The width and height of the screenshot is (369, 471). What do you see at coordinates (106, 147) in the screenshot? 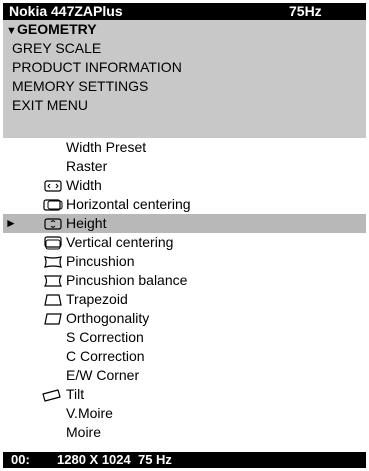
I see `submenu-item-label: Width Preset` at bounding box center [106, 147].